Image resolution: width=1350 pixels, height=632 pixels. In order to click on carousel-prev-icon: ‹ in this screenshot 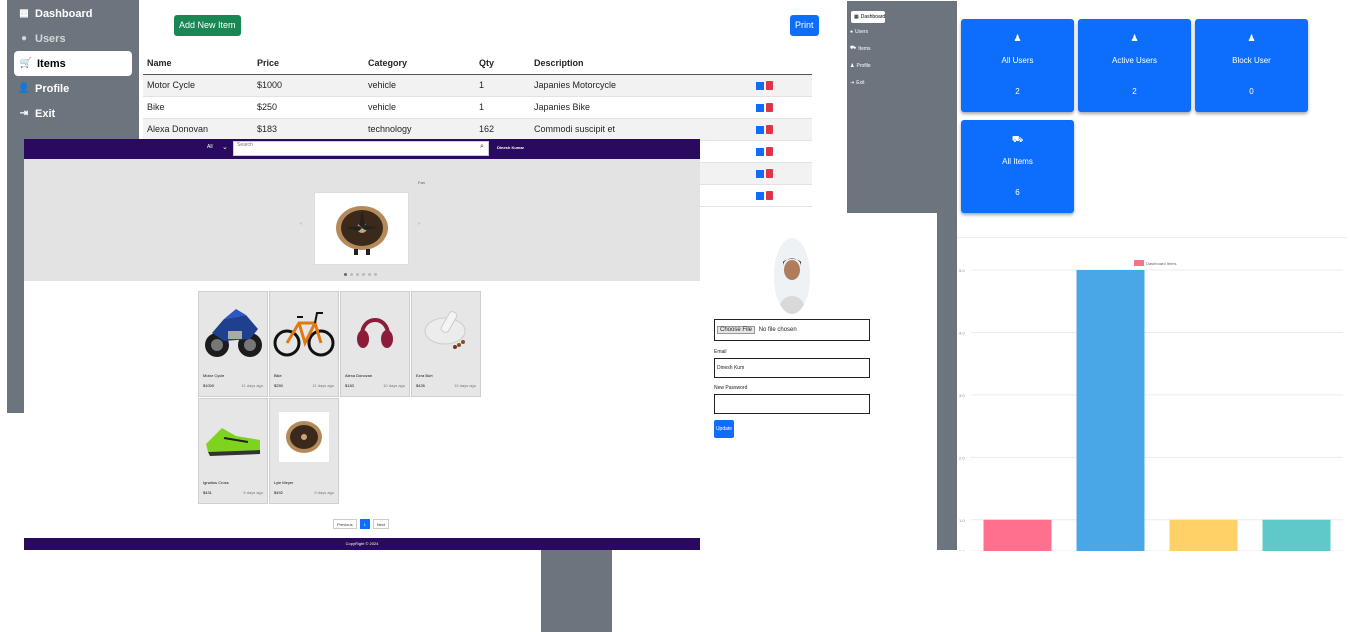, I will do `click(301, 224)`.